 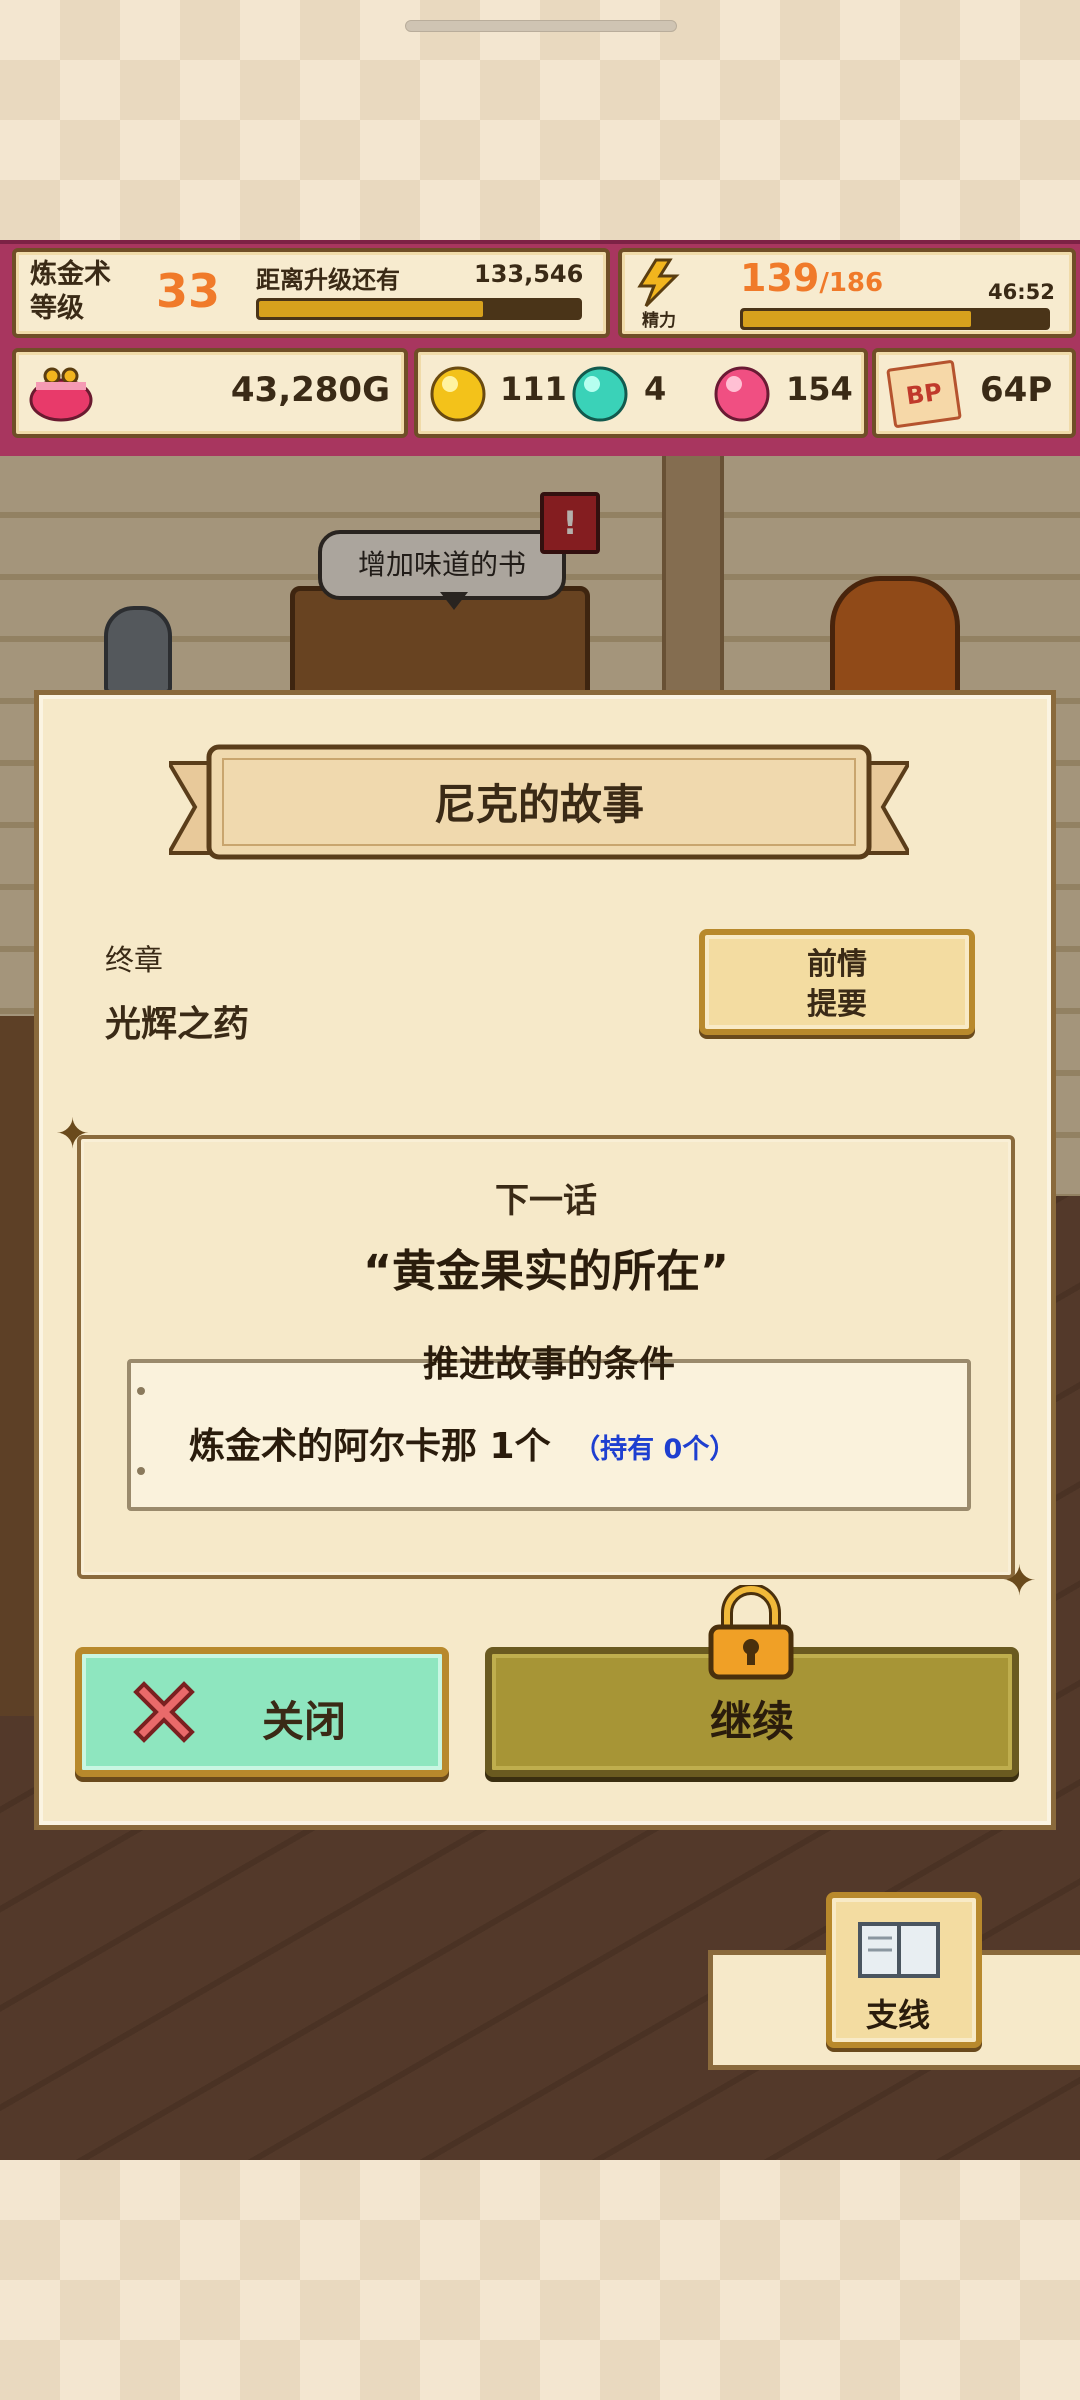 I want to click on pink-orb-count: 154, so click(x=819, y=389).